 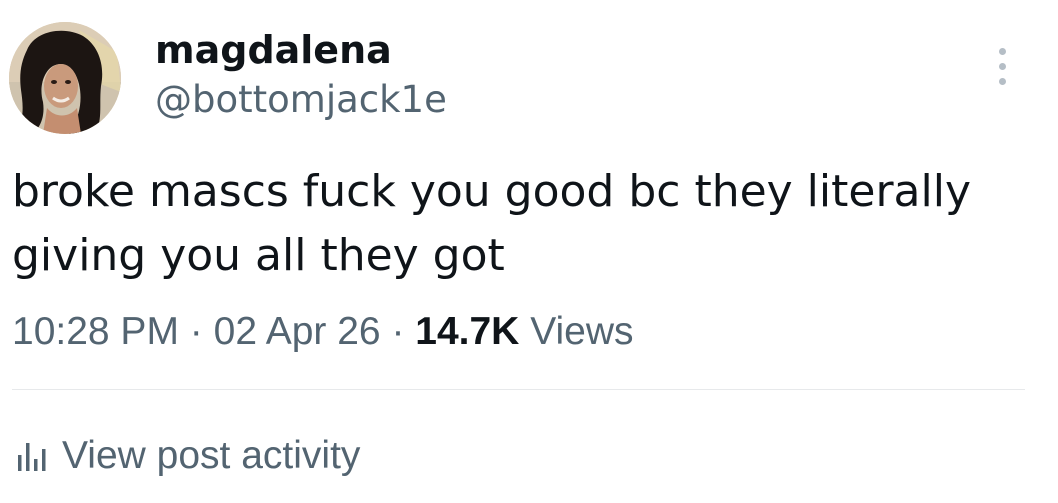 I want to click on view-post-activity-label: View post activity, so click(x=211, y=455).